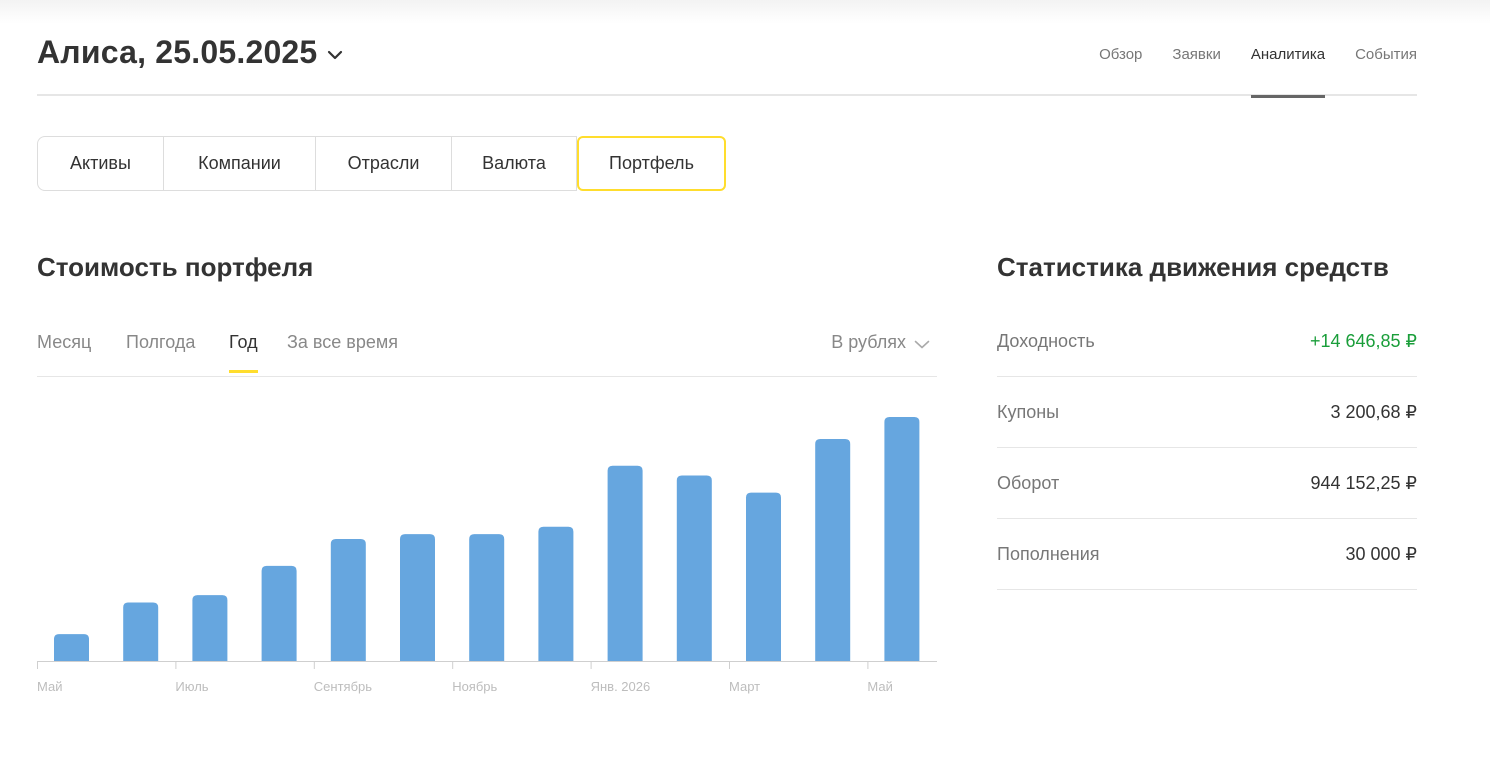  What do you see at coordinates (868, 342) in the screenshot?
I see `currency-select-label: В рублях` at bounding box center [868, 342].